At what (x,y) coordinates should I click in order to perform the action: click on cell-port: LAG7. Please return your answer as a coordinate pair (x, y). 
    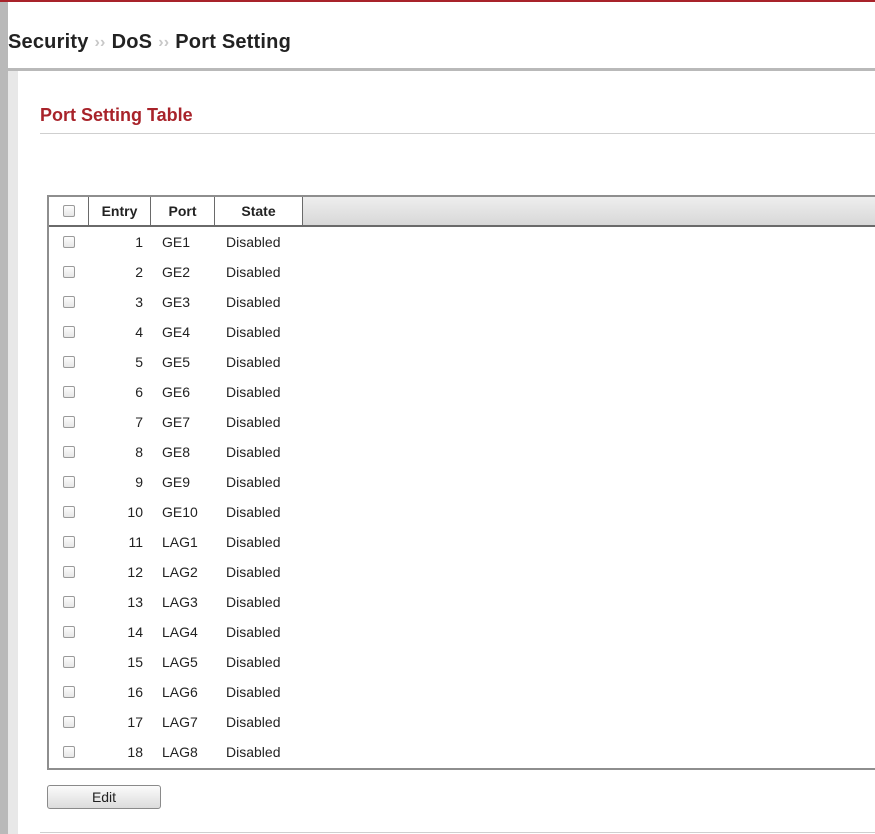
    Looking at the image, I should click on (180, 722).